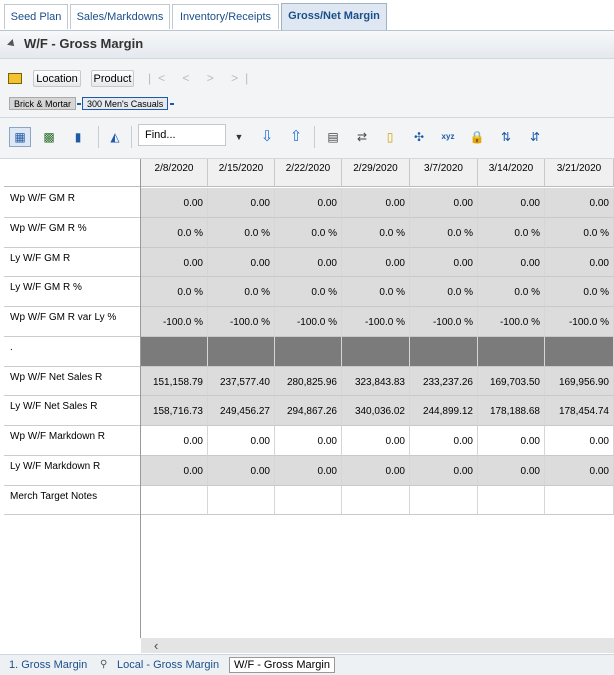 The width and height of the screenshot is (614, 675). What do you see at coordinates (282, 665) in the screenshot?
I see `tab-wf-gross-margin: W/F - Gross Margin` at bounding box center [282, 665].